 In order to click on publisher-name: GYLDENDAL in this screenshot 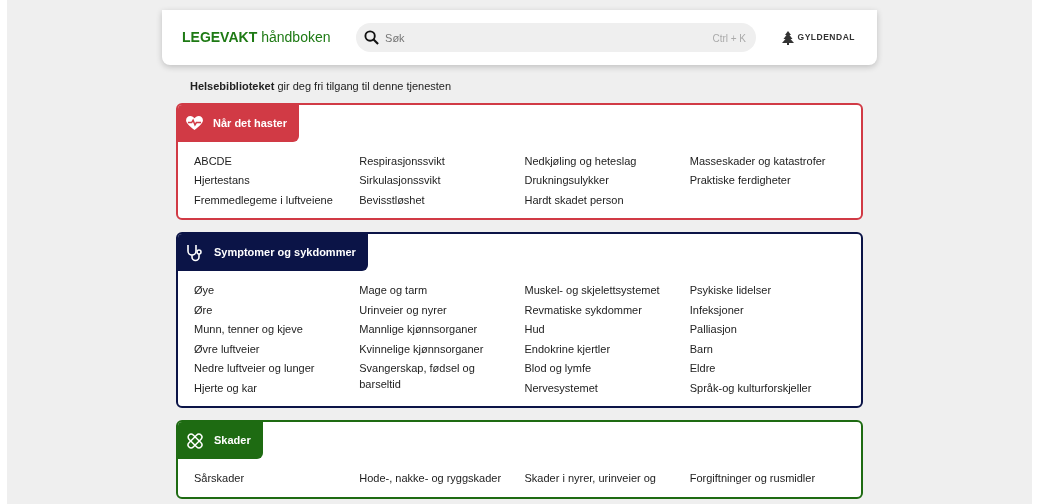, I will do `click(826, 37)`.